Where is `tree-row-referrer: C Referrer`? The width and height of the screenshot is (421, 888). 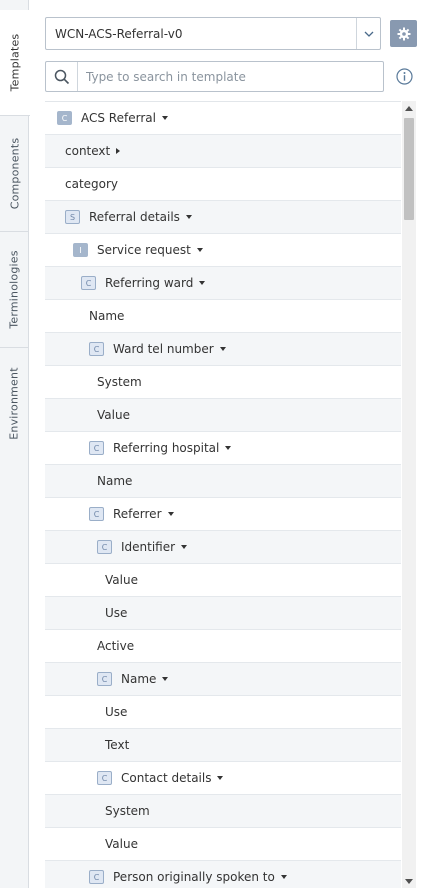 tree-row-referrer: C Referrer is located at coordinates (223, 514).